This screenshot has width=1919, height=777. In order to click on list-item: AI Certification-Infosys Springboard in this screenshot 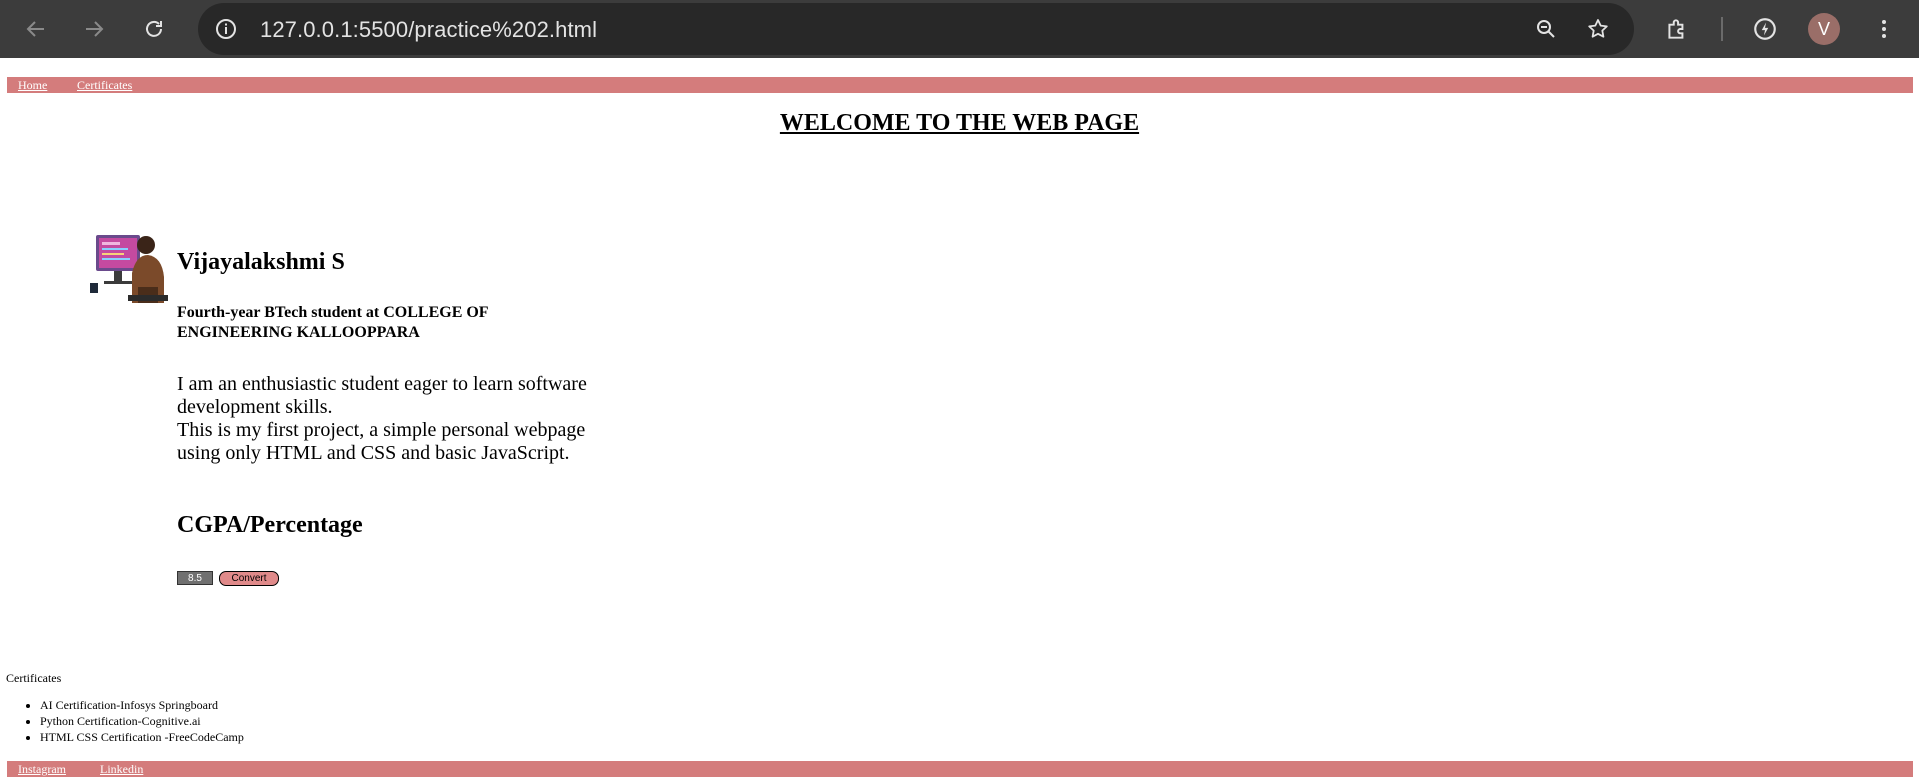, I will do `click(142, 705)`.